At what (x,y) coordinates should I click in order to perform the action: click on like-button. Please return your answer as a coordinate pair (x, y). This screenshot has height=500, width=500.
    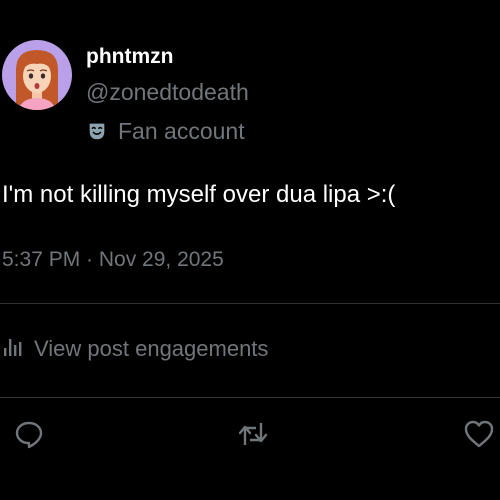
    Looking at the image, I should click on (479, 434).